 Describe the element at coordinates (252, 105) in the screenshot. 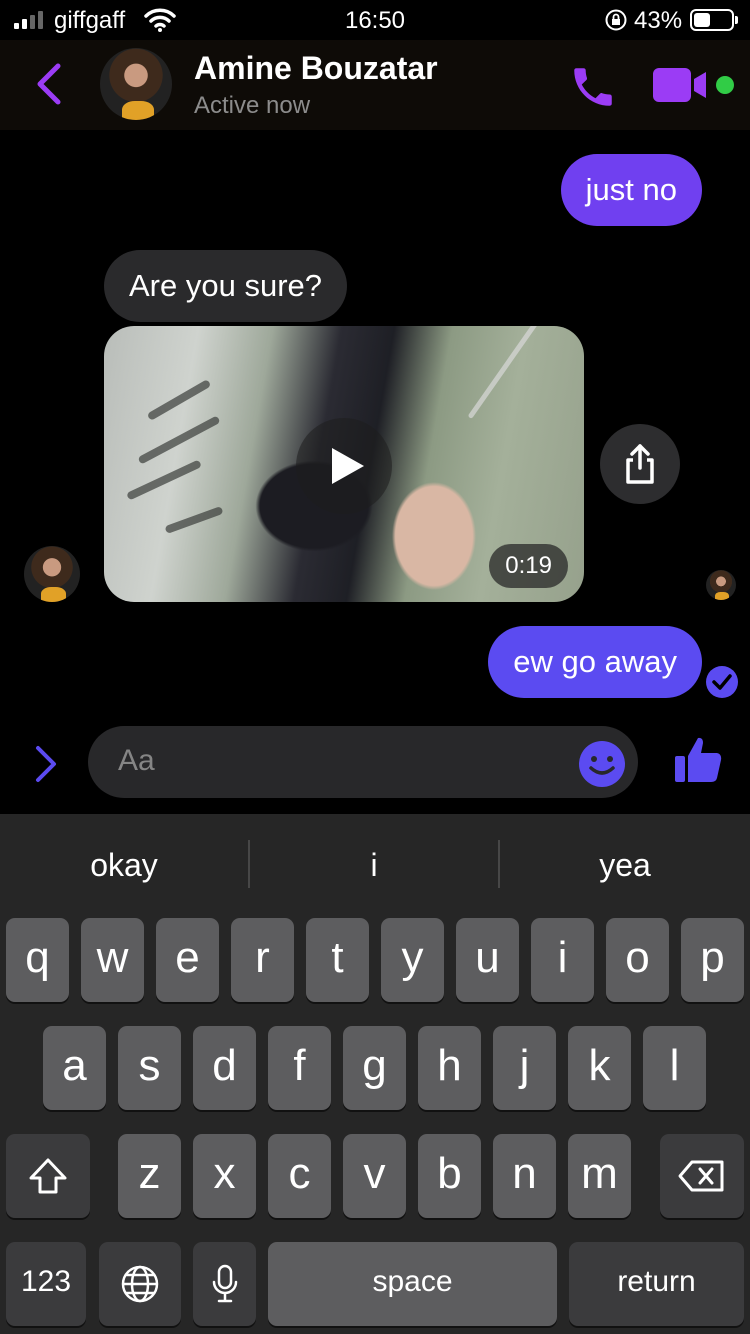

I see `presence-status: Active now` at that location.